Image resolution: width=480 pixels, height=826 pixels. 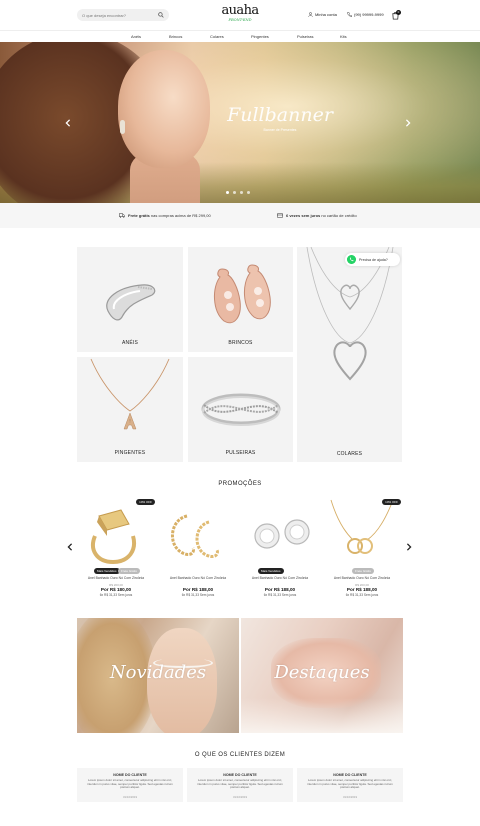 I want to click on installments-highlight: 6 vezes sem juros, so click(x=303, y=215).